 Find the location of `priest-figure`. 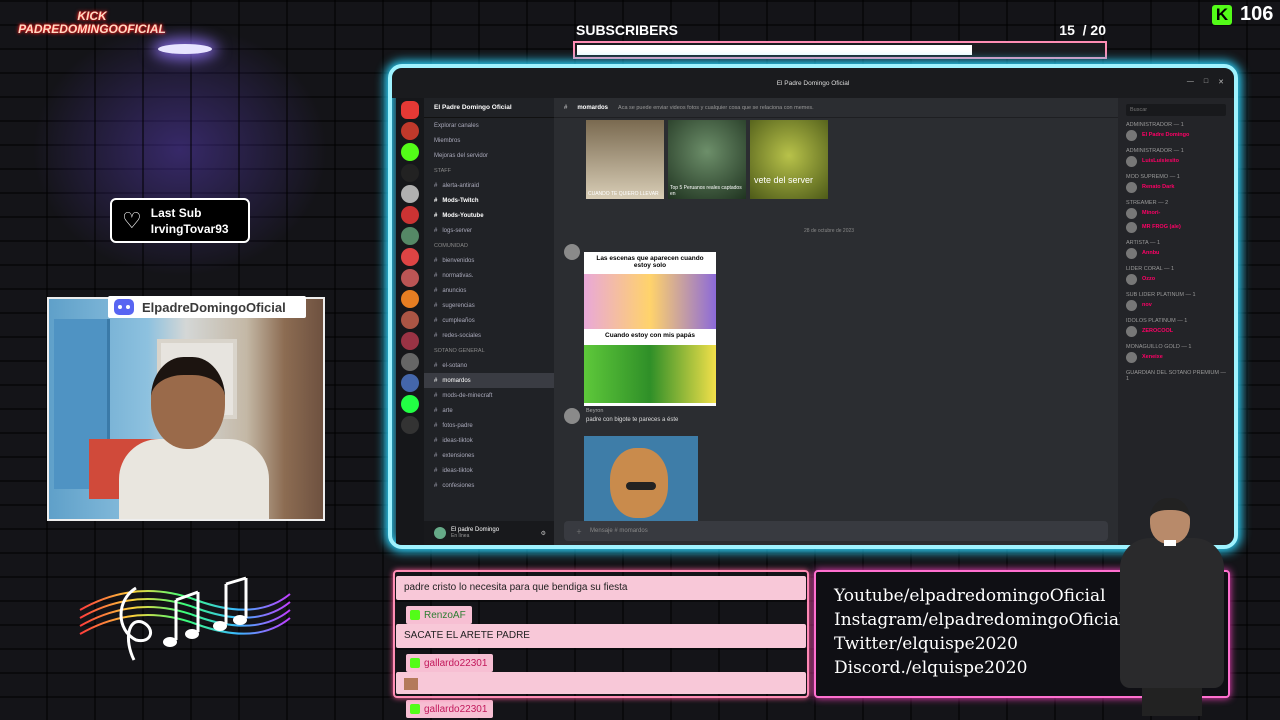

priest-figure is located at coordinates (1173, 607).